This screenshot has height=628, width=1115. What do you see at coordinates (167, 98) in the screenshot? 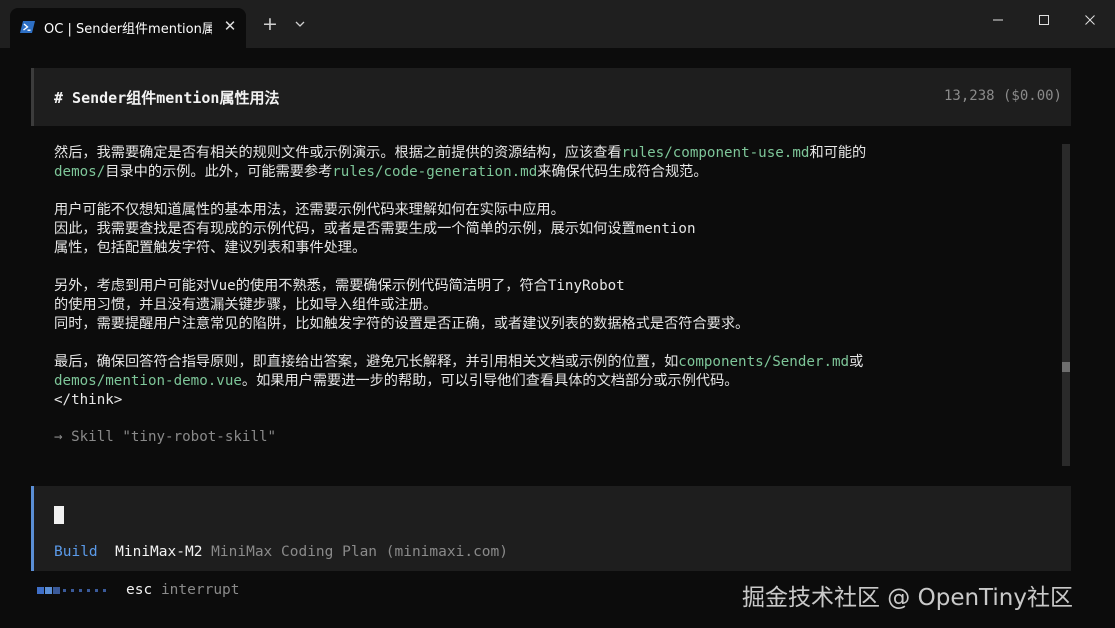
I see `session-title: # Sender组件mention属性用法` at bounding box center [167, 98].